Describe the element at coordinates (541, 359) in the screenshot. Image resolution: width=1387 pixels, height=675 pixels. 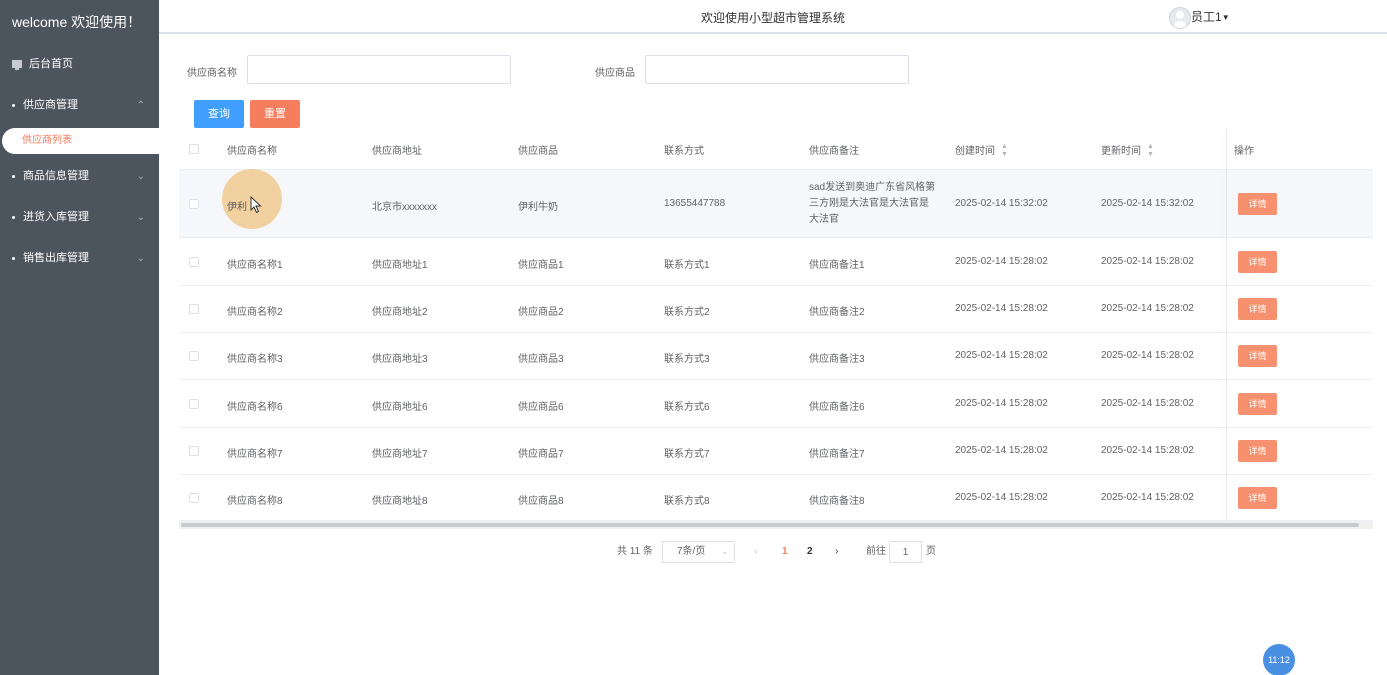
I see `cell-goods: 供应商品3` at that location.